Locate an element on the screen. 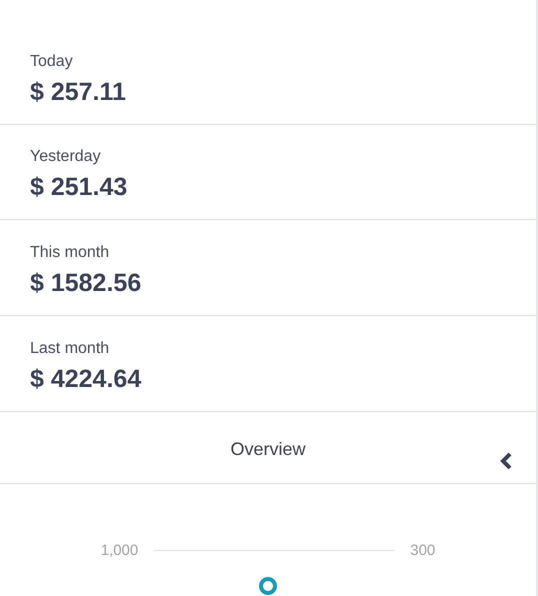 Image resolution: width=538 pixels, height=596 pixels. stat-label: This month is located at coordinates (70, 252).